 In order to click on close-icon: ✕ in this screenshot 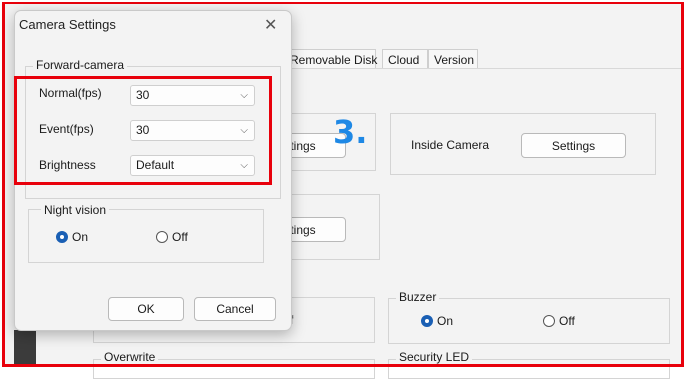, I will do `click(270, 25)`.